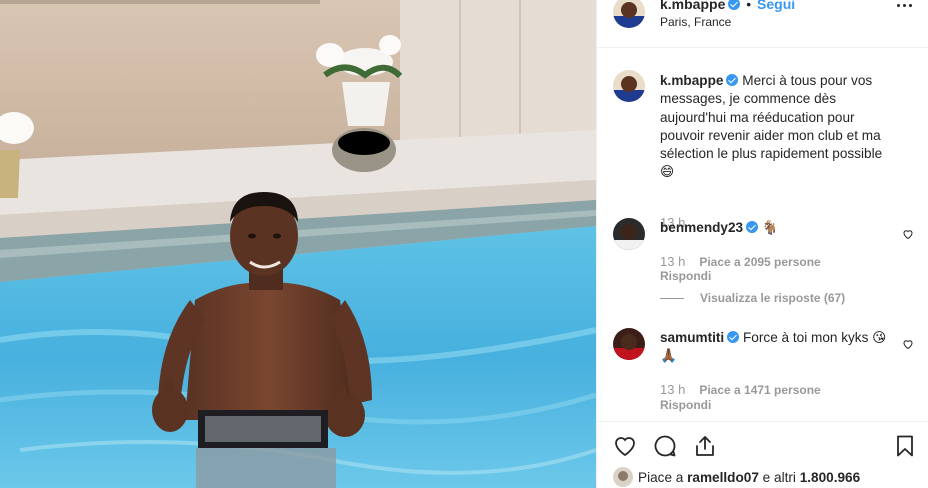 The height and width of the screenshot is (488, 928). I want to click on liker-avatar, so click(623, 477).